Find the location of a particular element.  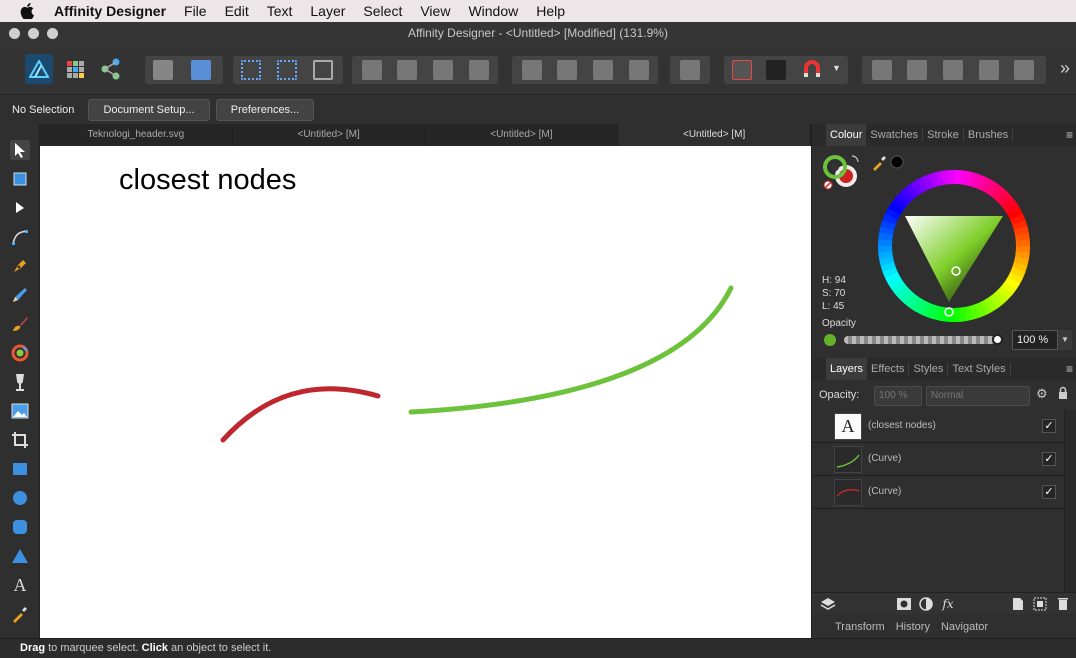

tab-layers: Layers is located at coordinates (847, 369).